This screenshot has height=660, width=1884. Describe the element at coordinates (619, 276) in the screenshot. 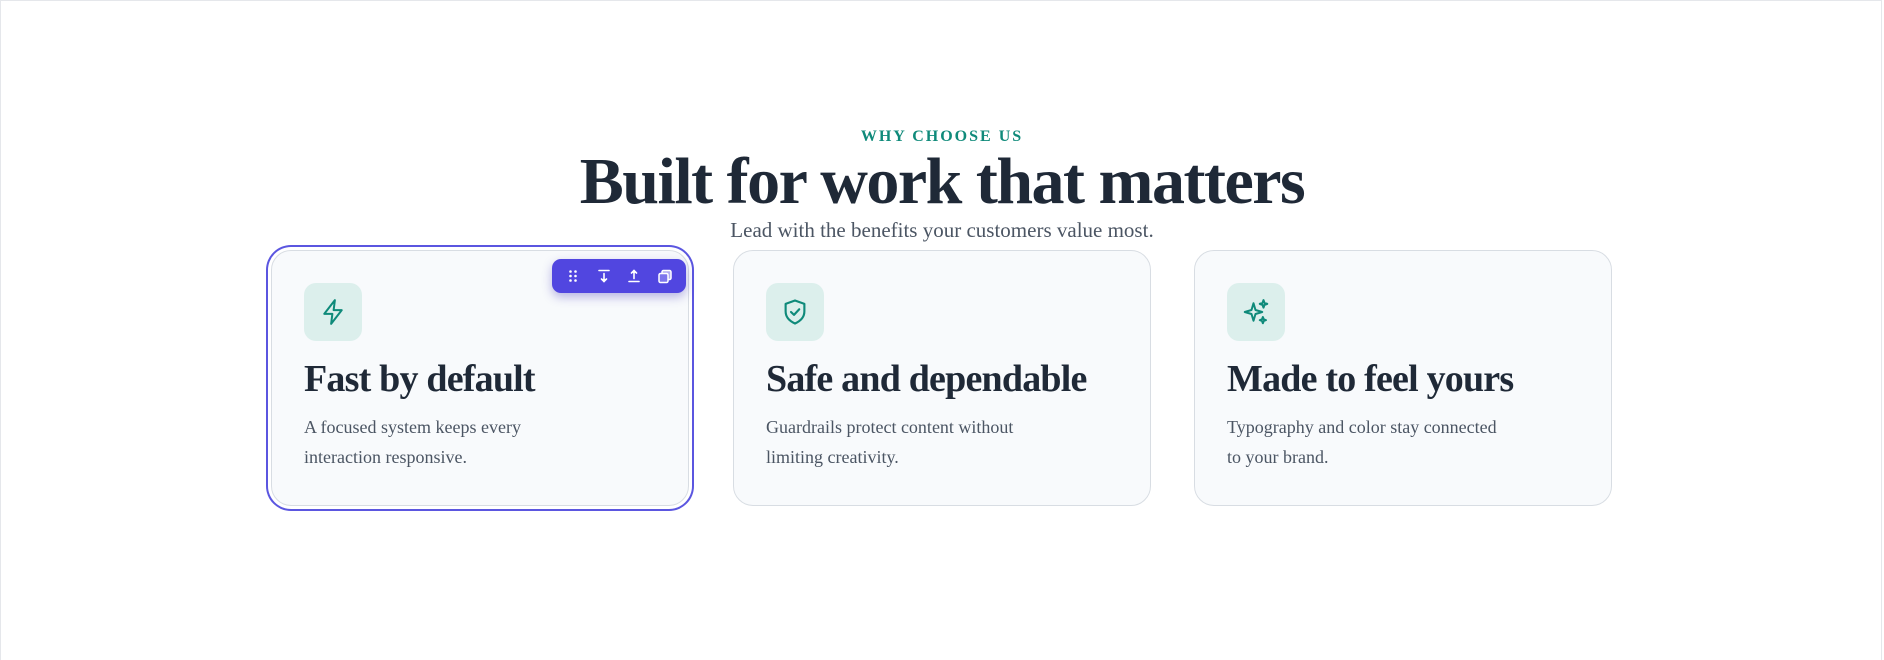

I see `block-toolbar` at that location.